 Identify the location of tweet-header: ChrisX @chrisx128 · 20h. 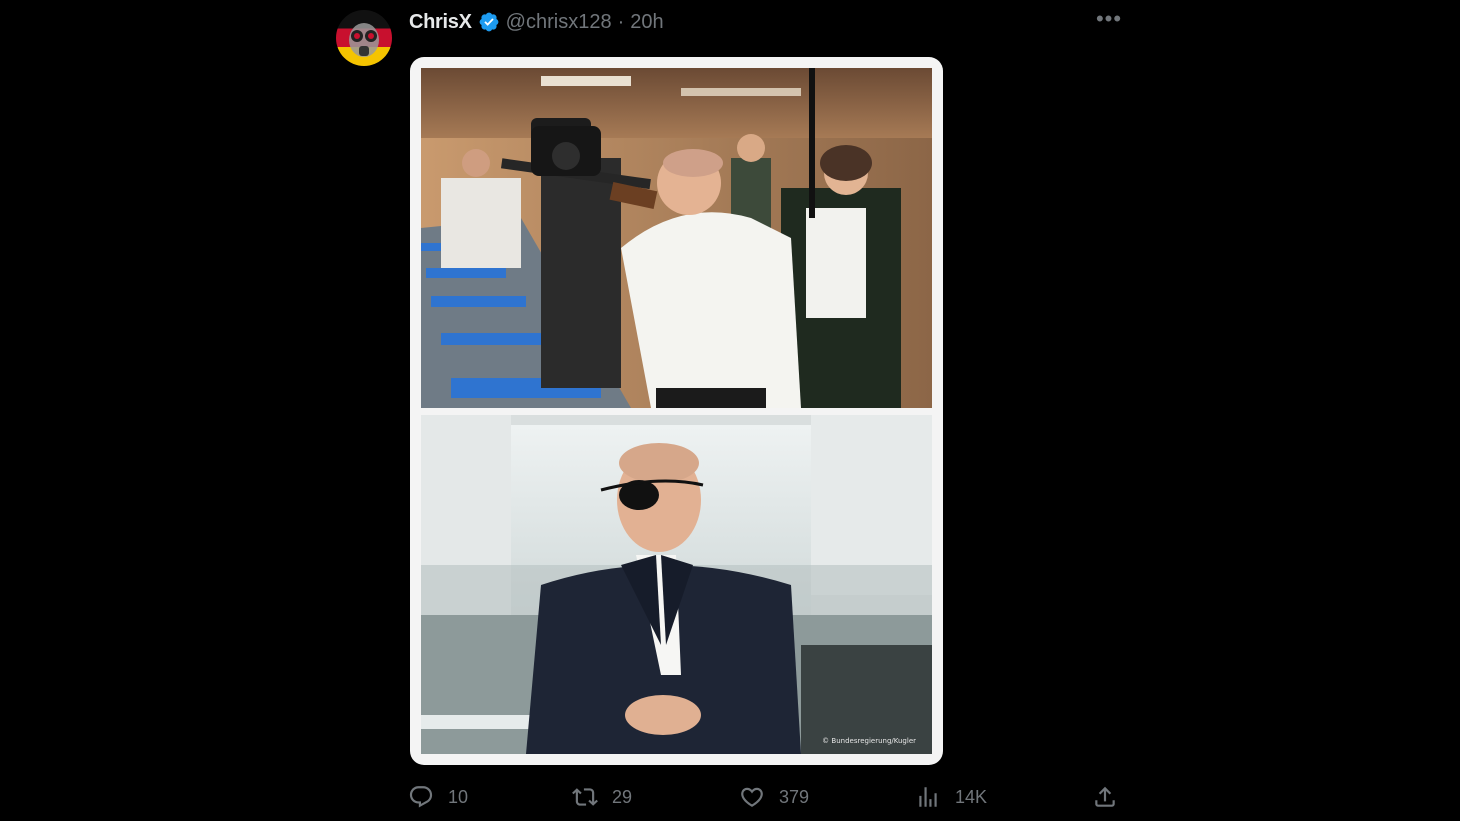
(536, 22).